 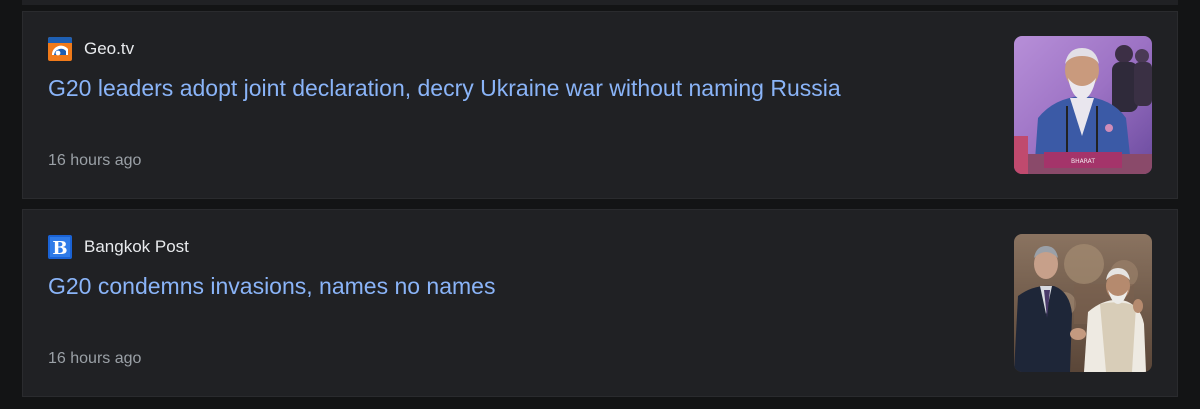 What do you see at coordinates (109, 48) in the screenshot?
I see `source-name: Geo.tv` at bounding box center [109, 48].